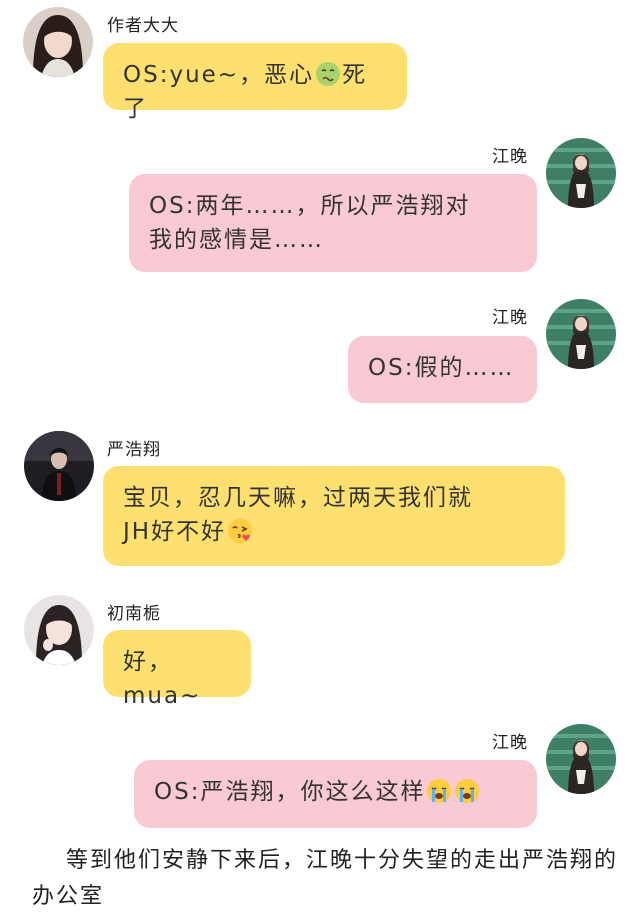  Describe the element at coordinates (328, 74) in the screenshot. I see `nauseated-face-icon` at that location.